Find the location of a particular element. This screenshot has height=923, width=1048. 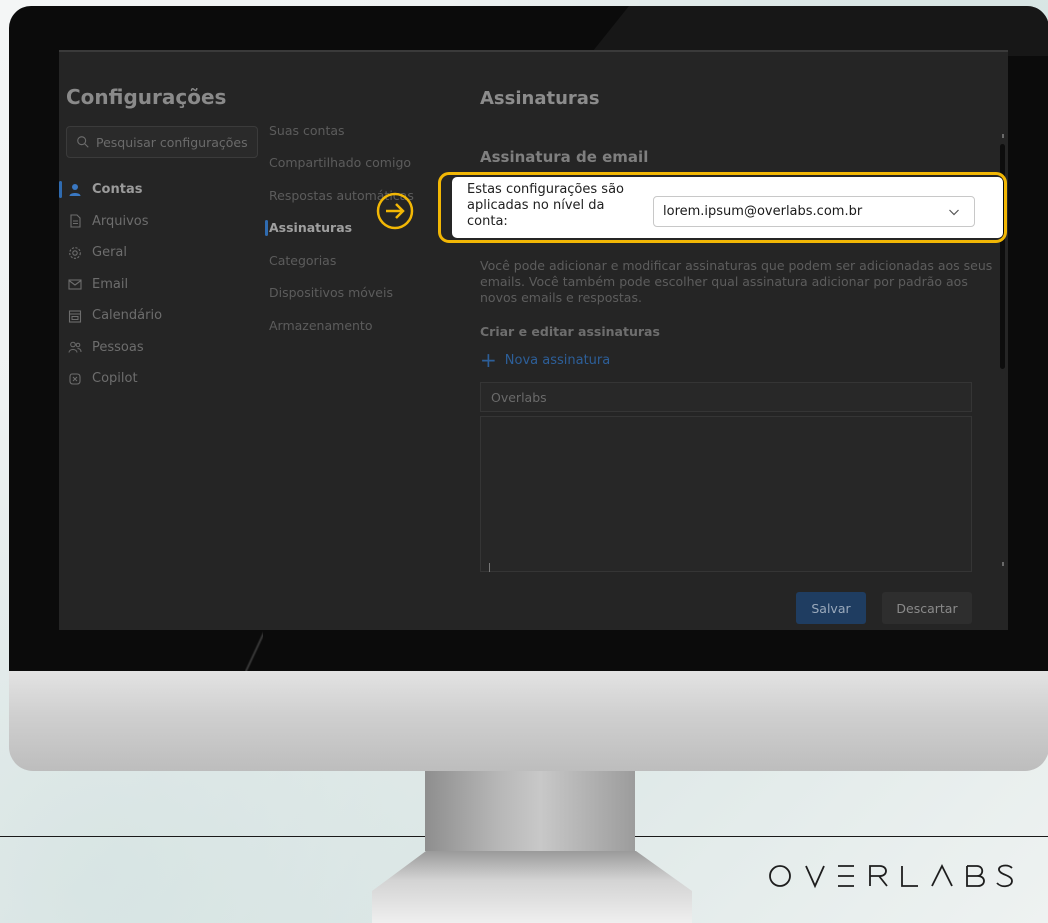

nav-item-label: Email is located at coordinates (110, 284).